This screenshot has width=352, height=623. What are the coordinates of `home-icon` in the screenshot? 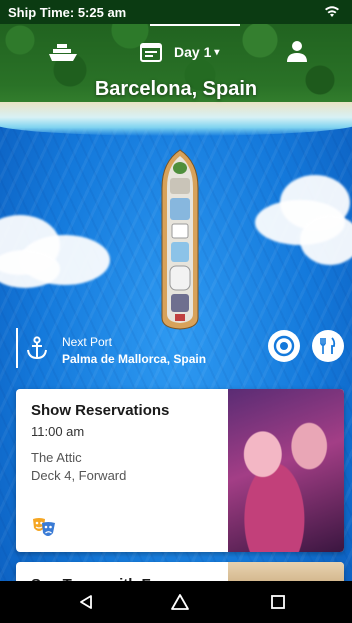 It's located at (180, 602).